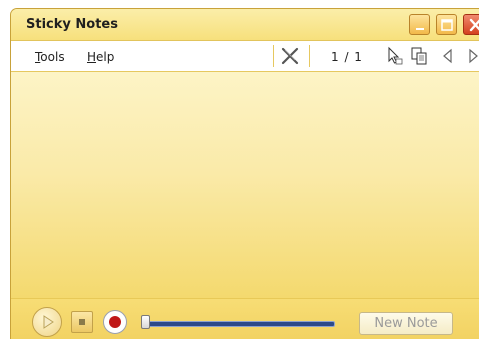  Describe the element at coordinates (290, 56) in the screenshot. I see `delete-note-icon` at that location.